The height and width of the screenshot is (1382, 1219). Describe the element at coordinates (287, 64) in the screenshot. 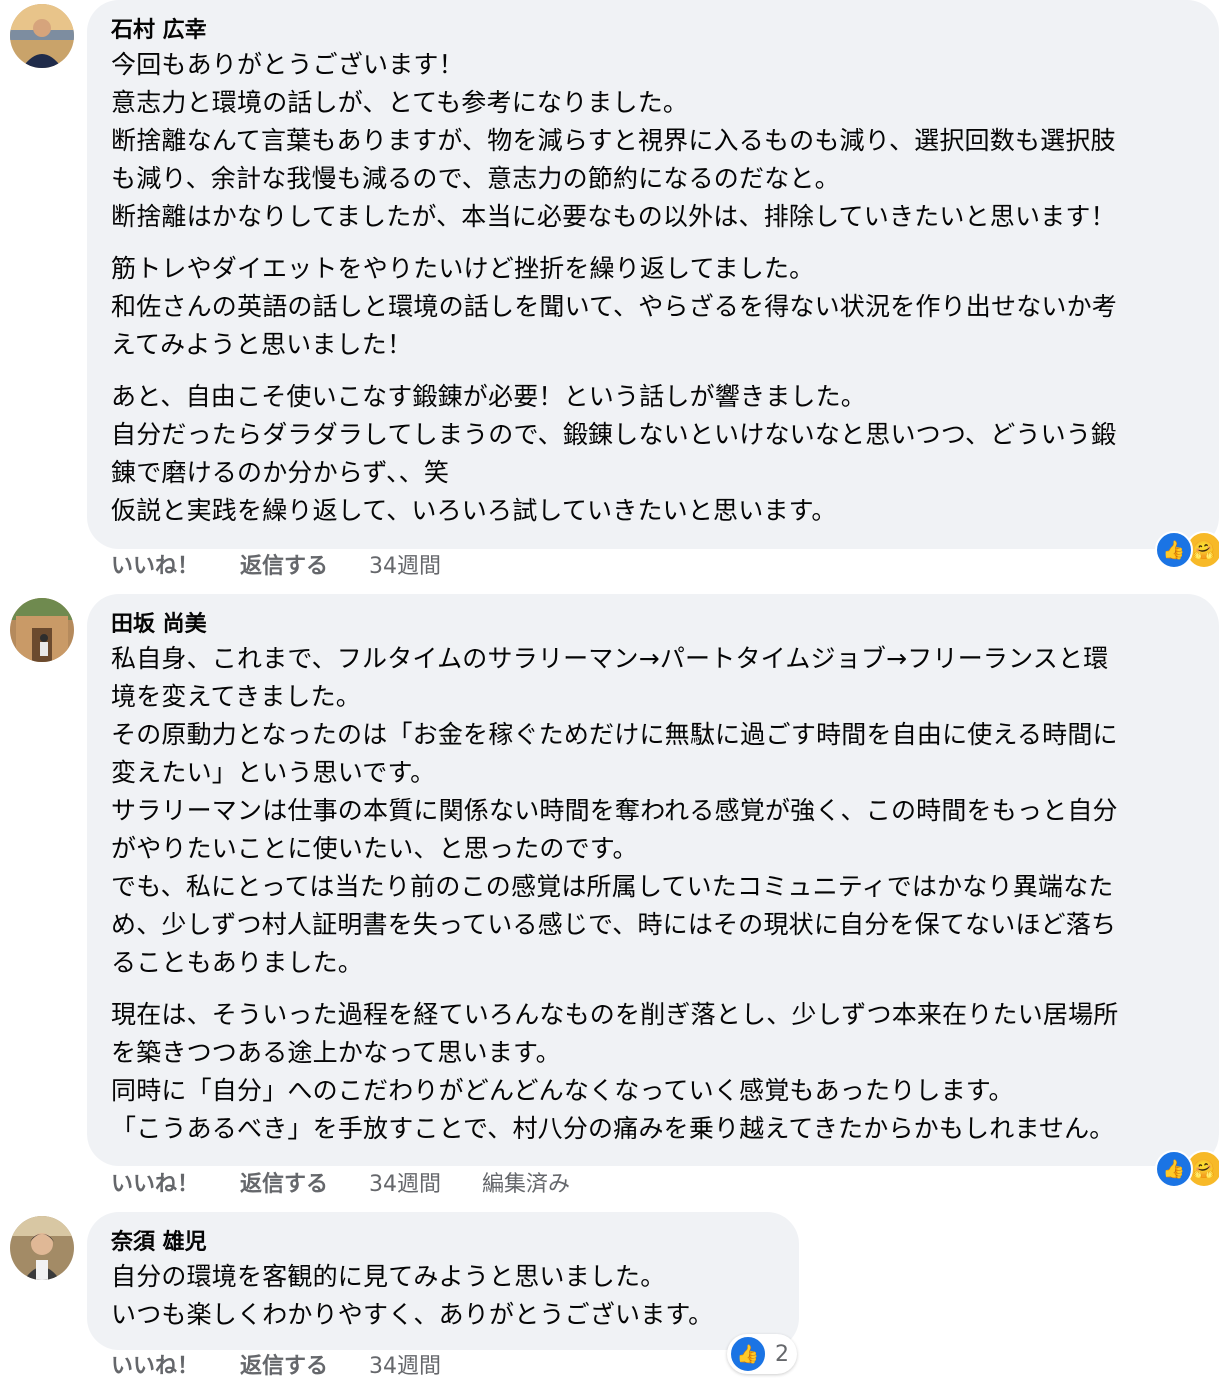

I see `comment-line: 今回もありがとうございます！` at that location.